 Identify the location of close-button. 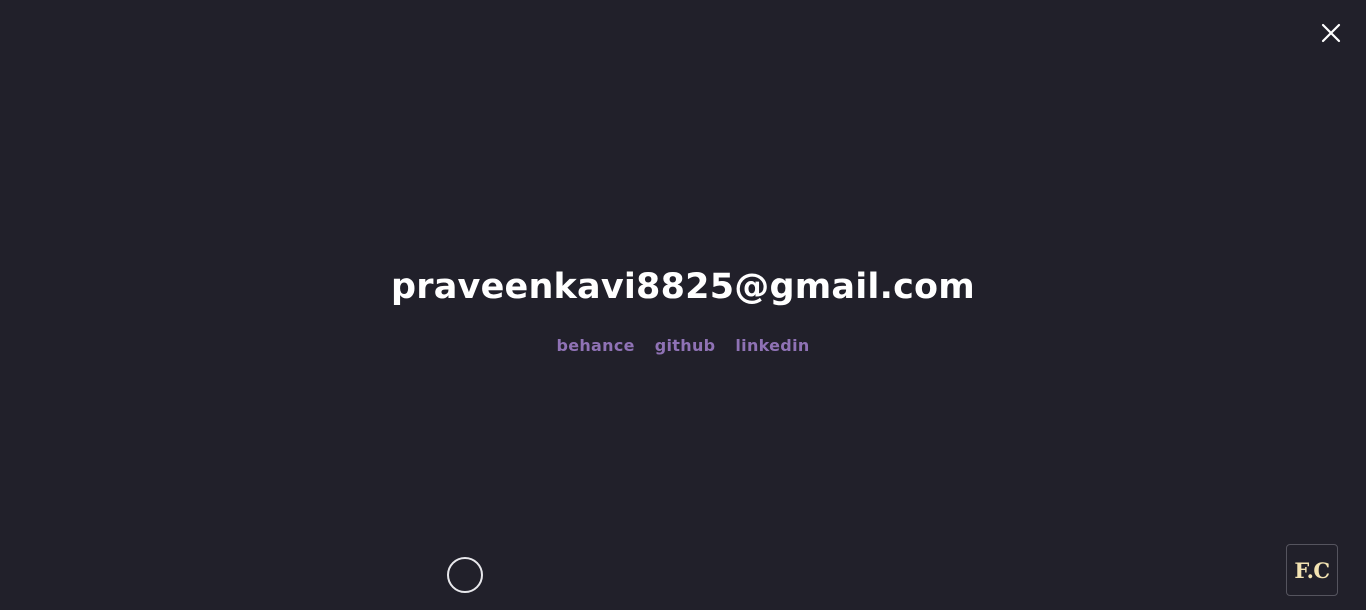
(1331, 33).